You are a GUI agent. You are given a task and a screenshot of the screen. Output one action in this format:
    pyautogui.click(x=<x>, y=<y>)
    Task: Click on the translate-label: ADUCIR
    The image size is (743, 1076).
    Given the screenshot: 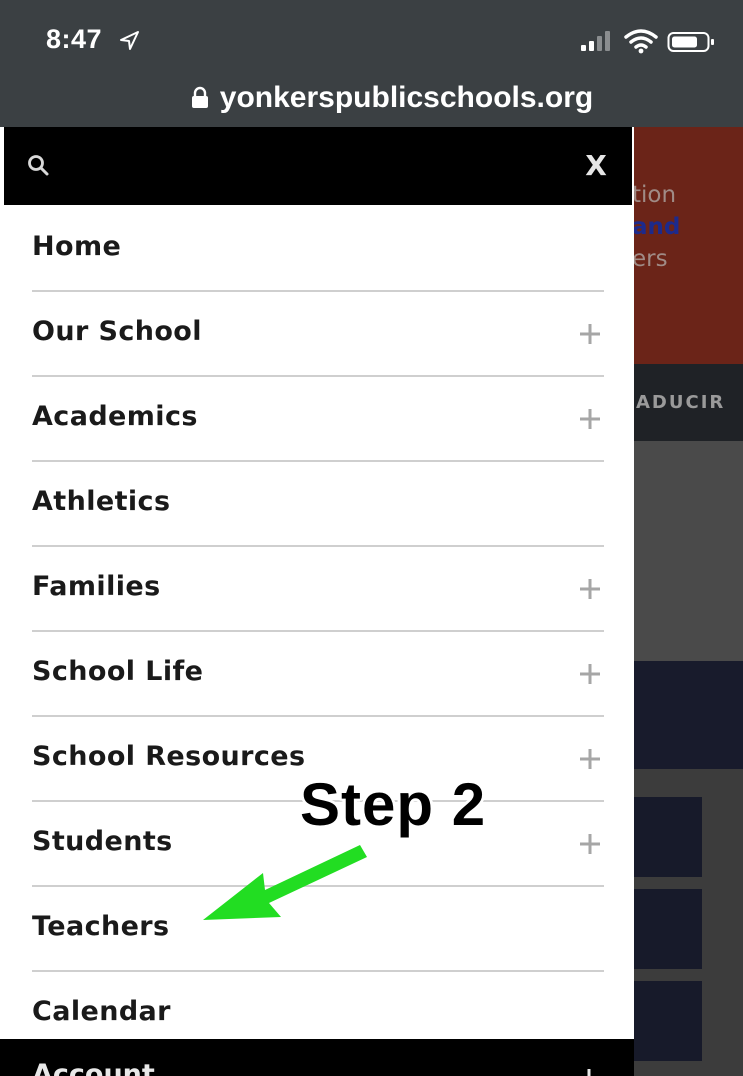 What is the action you would take?
    pyautogui.click(x=681, y=402)
    